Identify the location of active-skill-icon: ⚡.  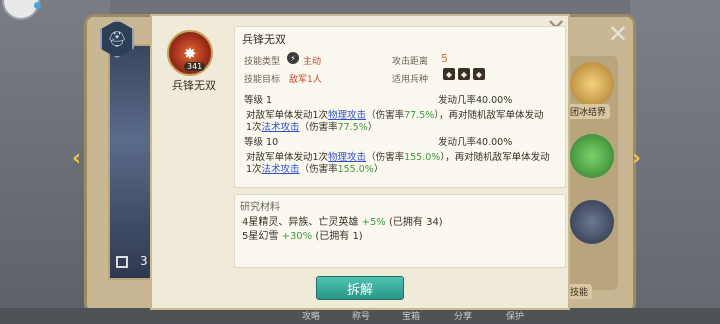
(293, 58).